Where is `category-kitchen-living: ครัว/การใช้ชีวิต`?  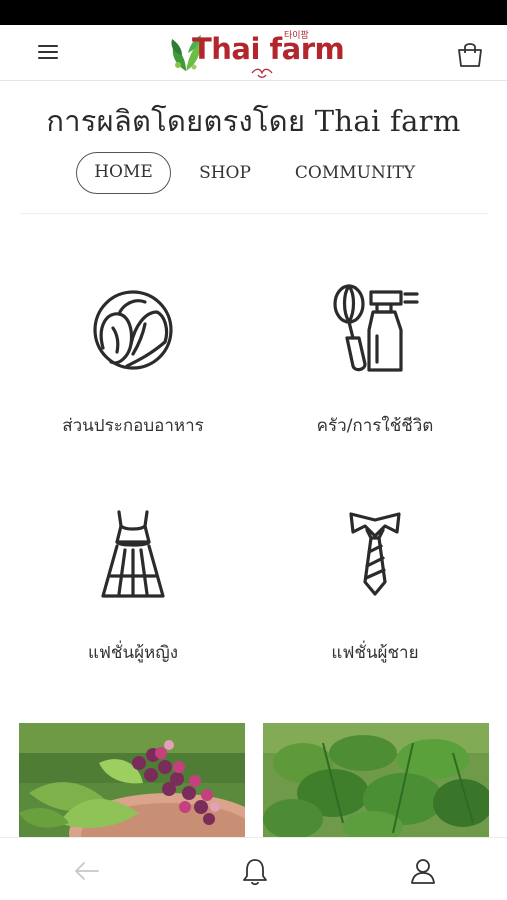
category-kitchen-living: ครัว/การใช้ชีวิต is located at coordinates (375, 372).